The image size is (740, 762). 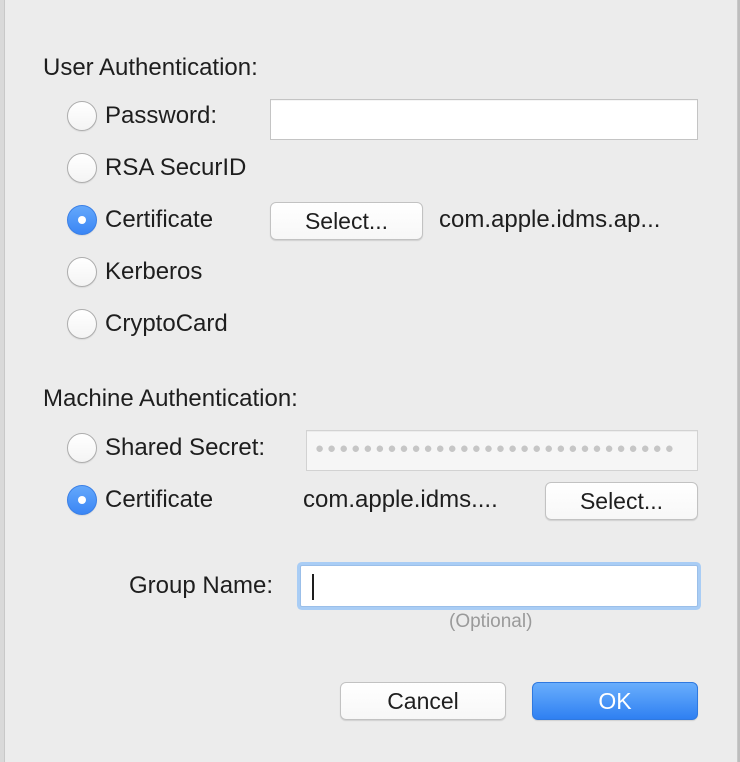 What do you see at coordinates (615, 701) in the screenshot?
I see `ok-button: OK` at bounding box center [615, 701].